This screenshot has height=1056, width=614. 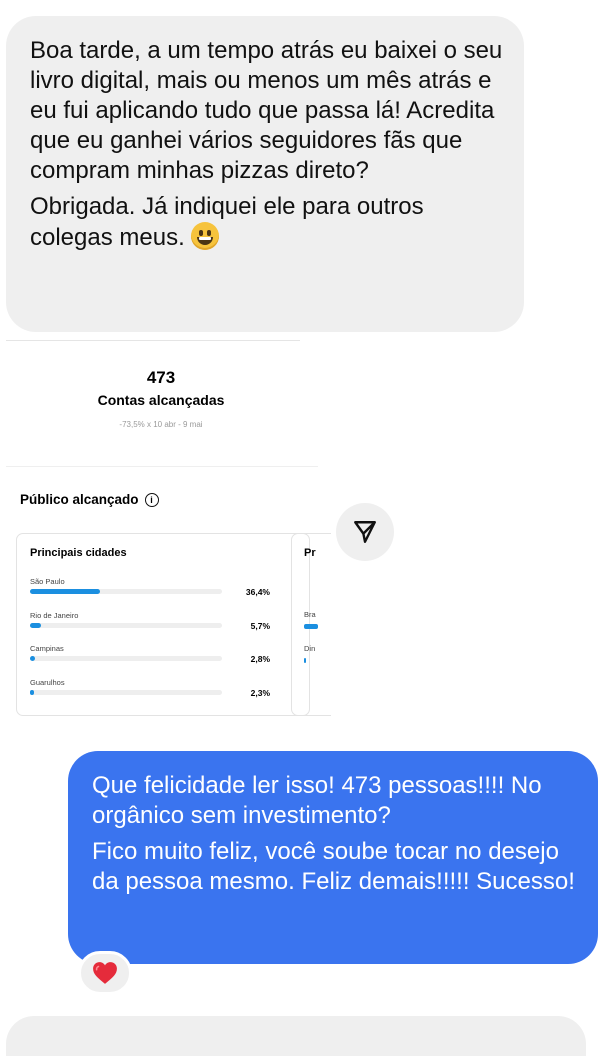 I want to click on city-row: São Paulo 36,4%, so click(x=150, y=592).